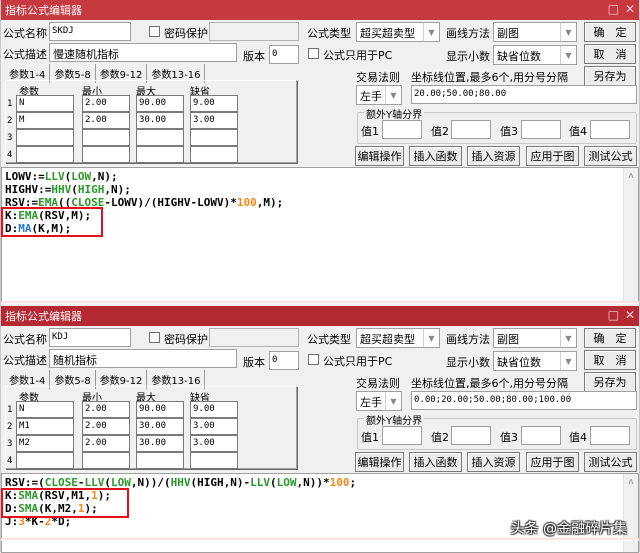  What do you see at coordinates (28, 189) in the screenshot?
I see `code-token: HIGHV:=` at bounding box center [28, 189].